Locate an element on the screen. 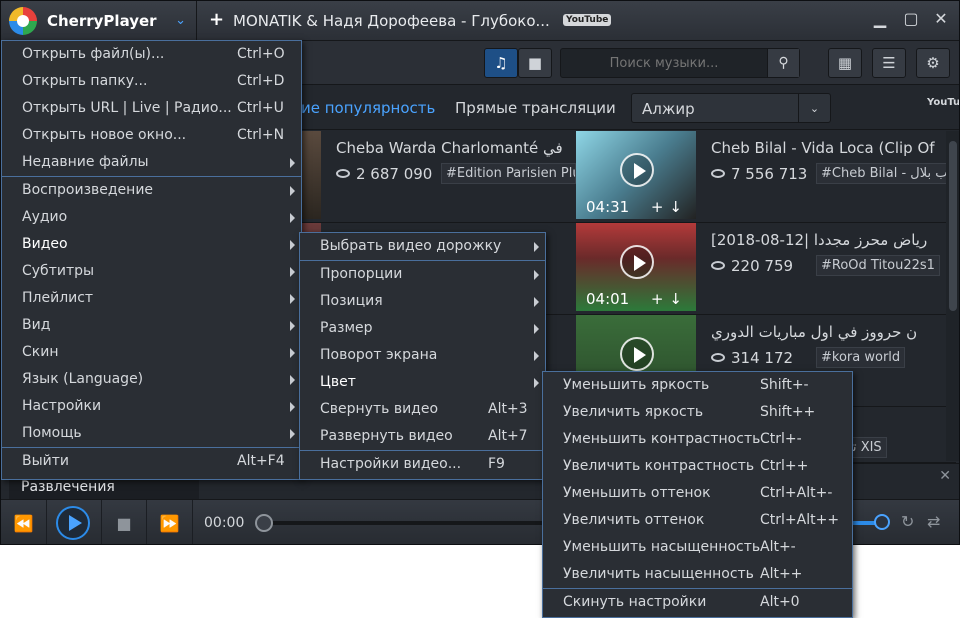  menu-item-shortcut: Alt+- is located at coordinates (778, 547).